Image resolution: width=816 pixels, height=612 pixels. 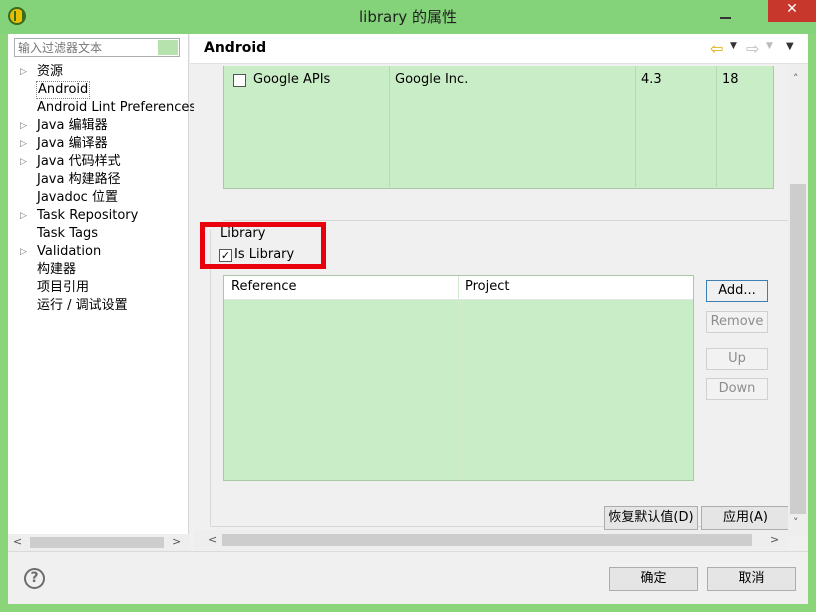 I want to click on tree-item: Android, so click(x=98, y=90).